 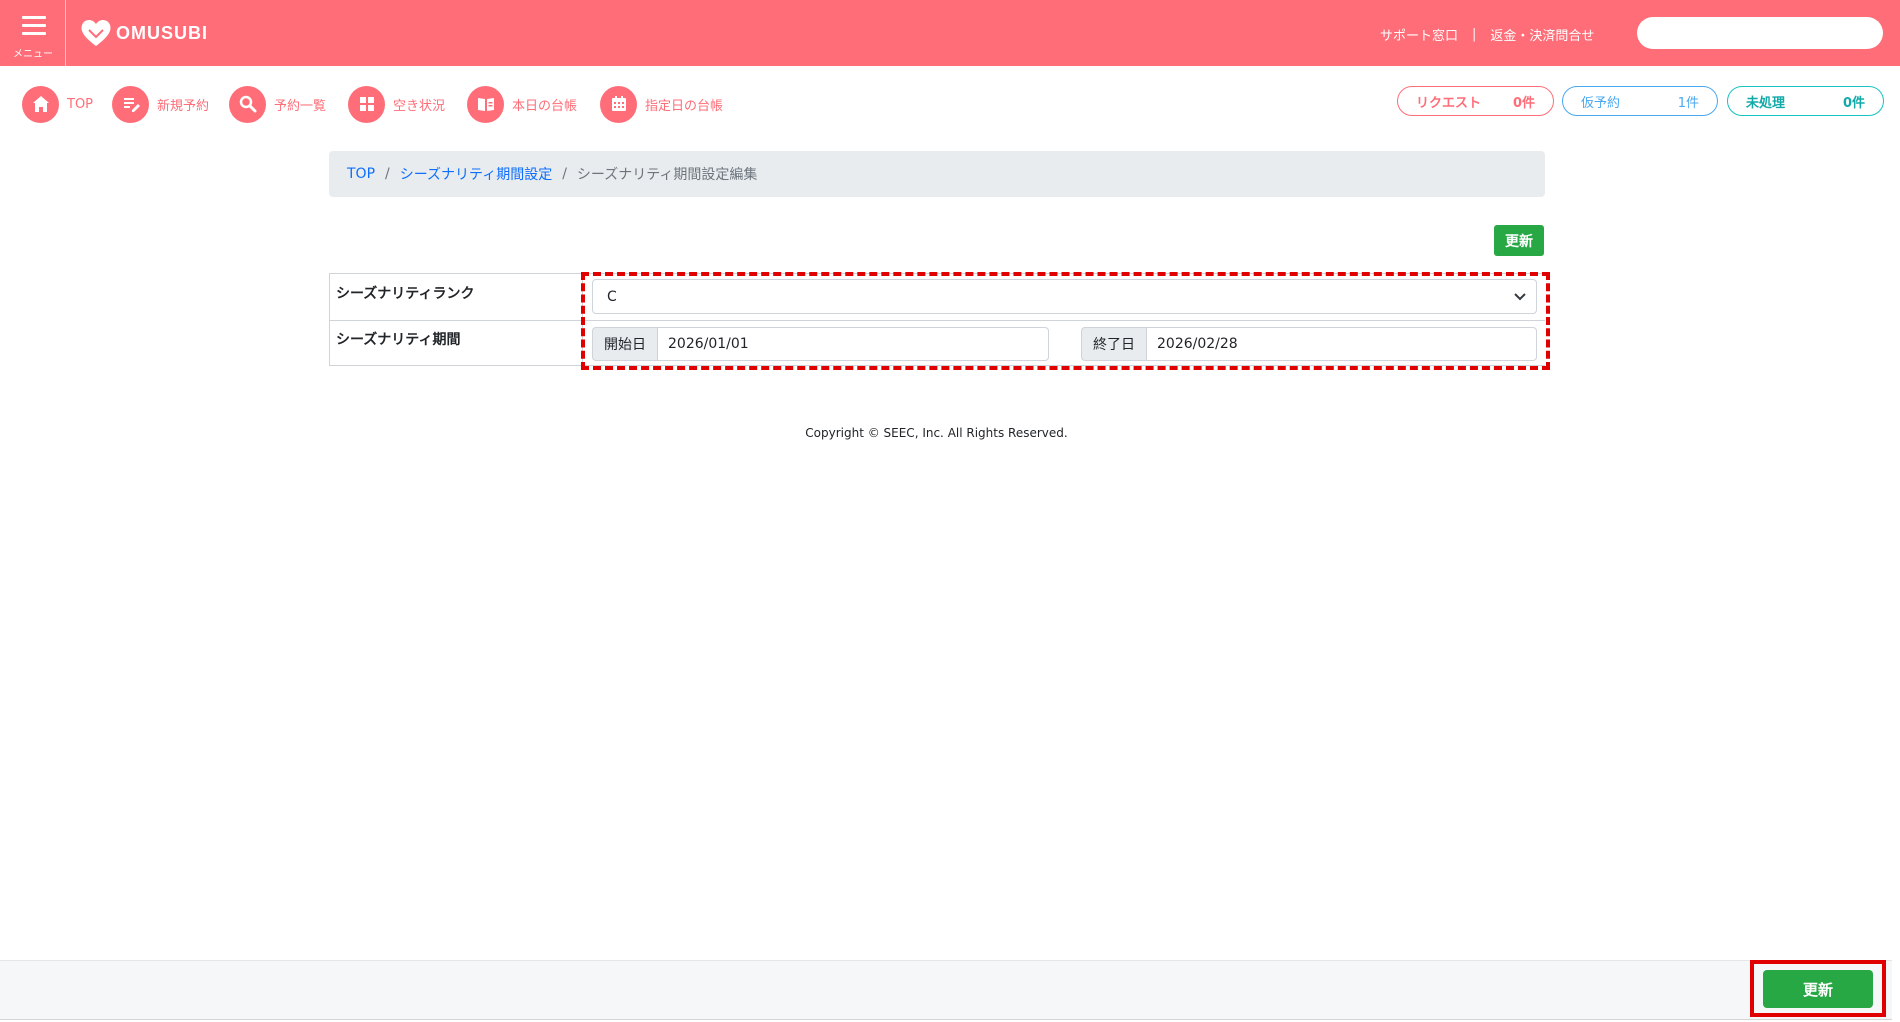 What do you see at coordinates (405, 294) in the screenshot?
I see `rank-label: シーズナリティランク` at bounding box center [405, 294].